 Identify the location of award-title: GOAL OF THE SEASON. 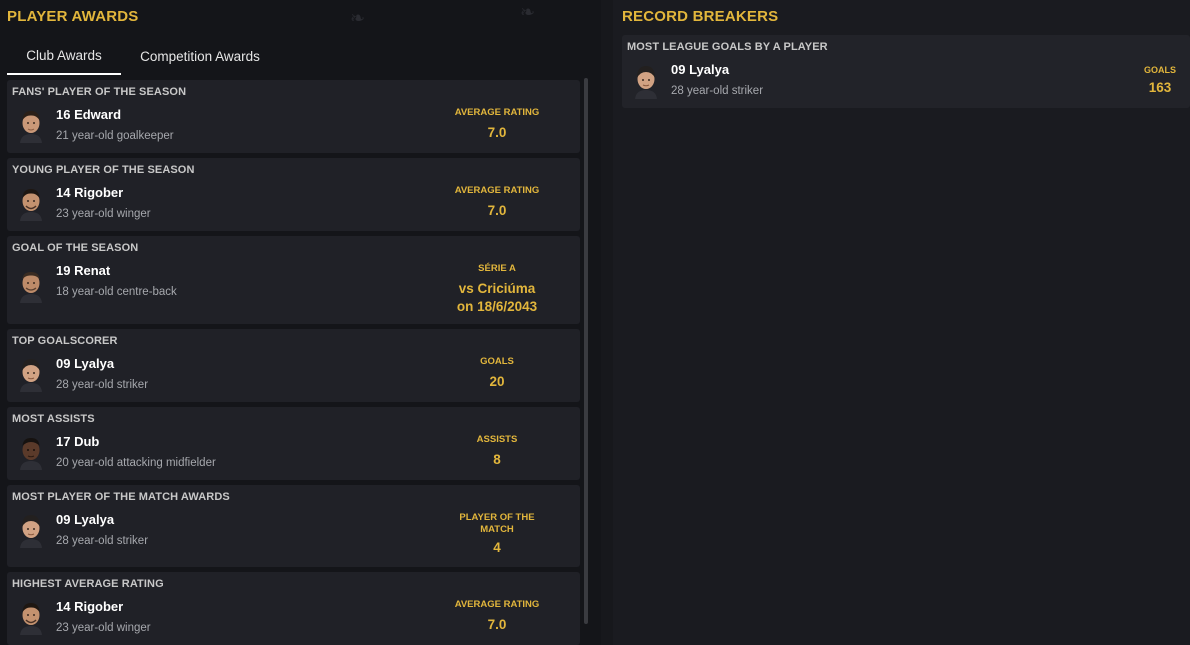
(75, 248).